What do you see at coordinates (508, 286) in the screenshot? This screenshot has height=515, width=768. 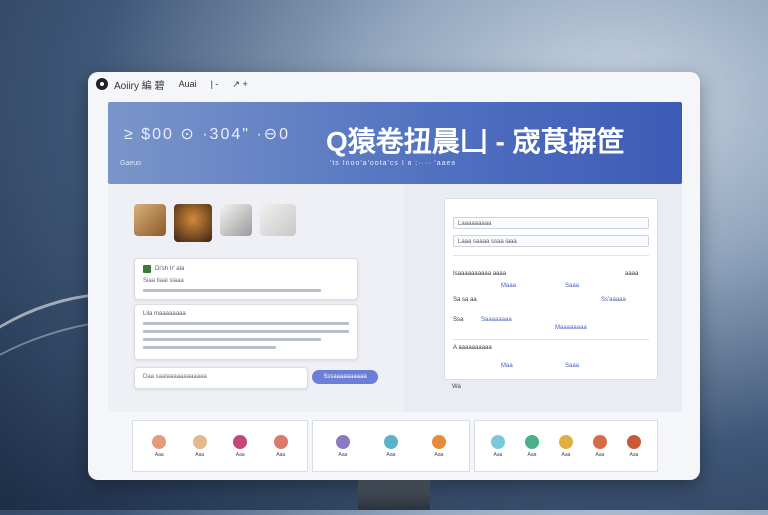 I see `row-value: Maaa` at bounding box center [508, 286].